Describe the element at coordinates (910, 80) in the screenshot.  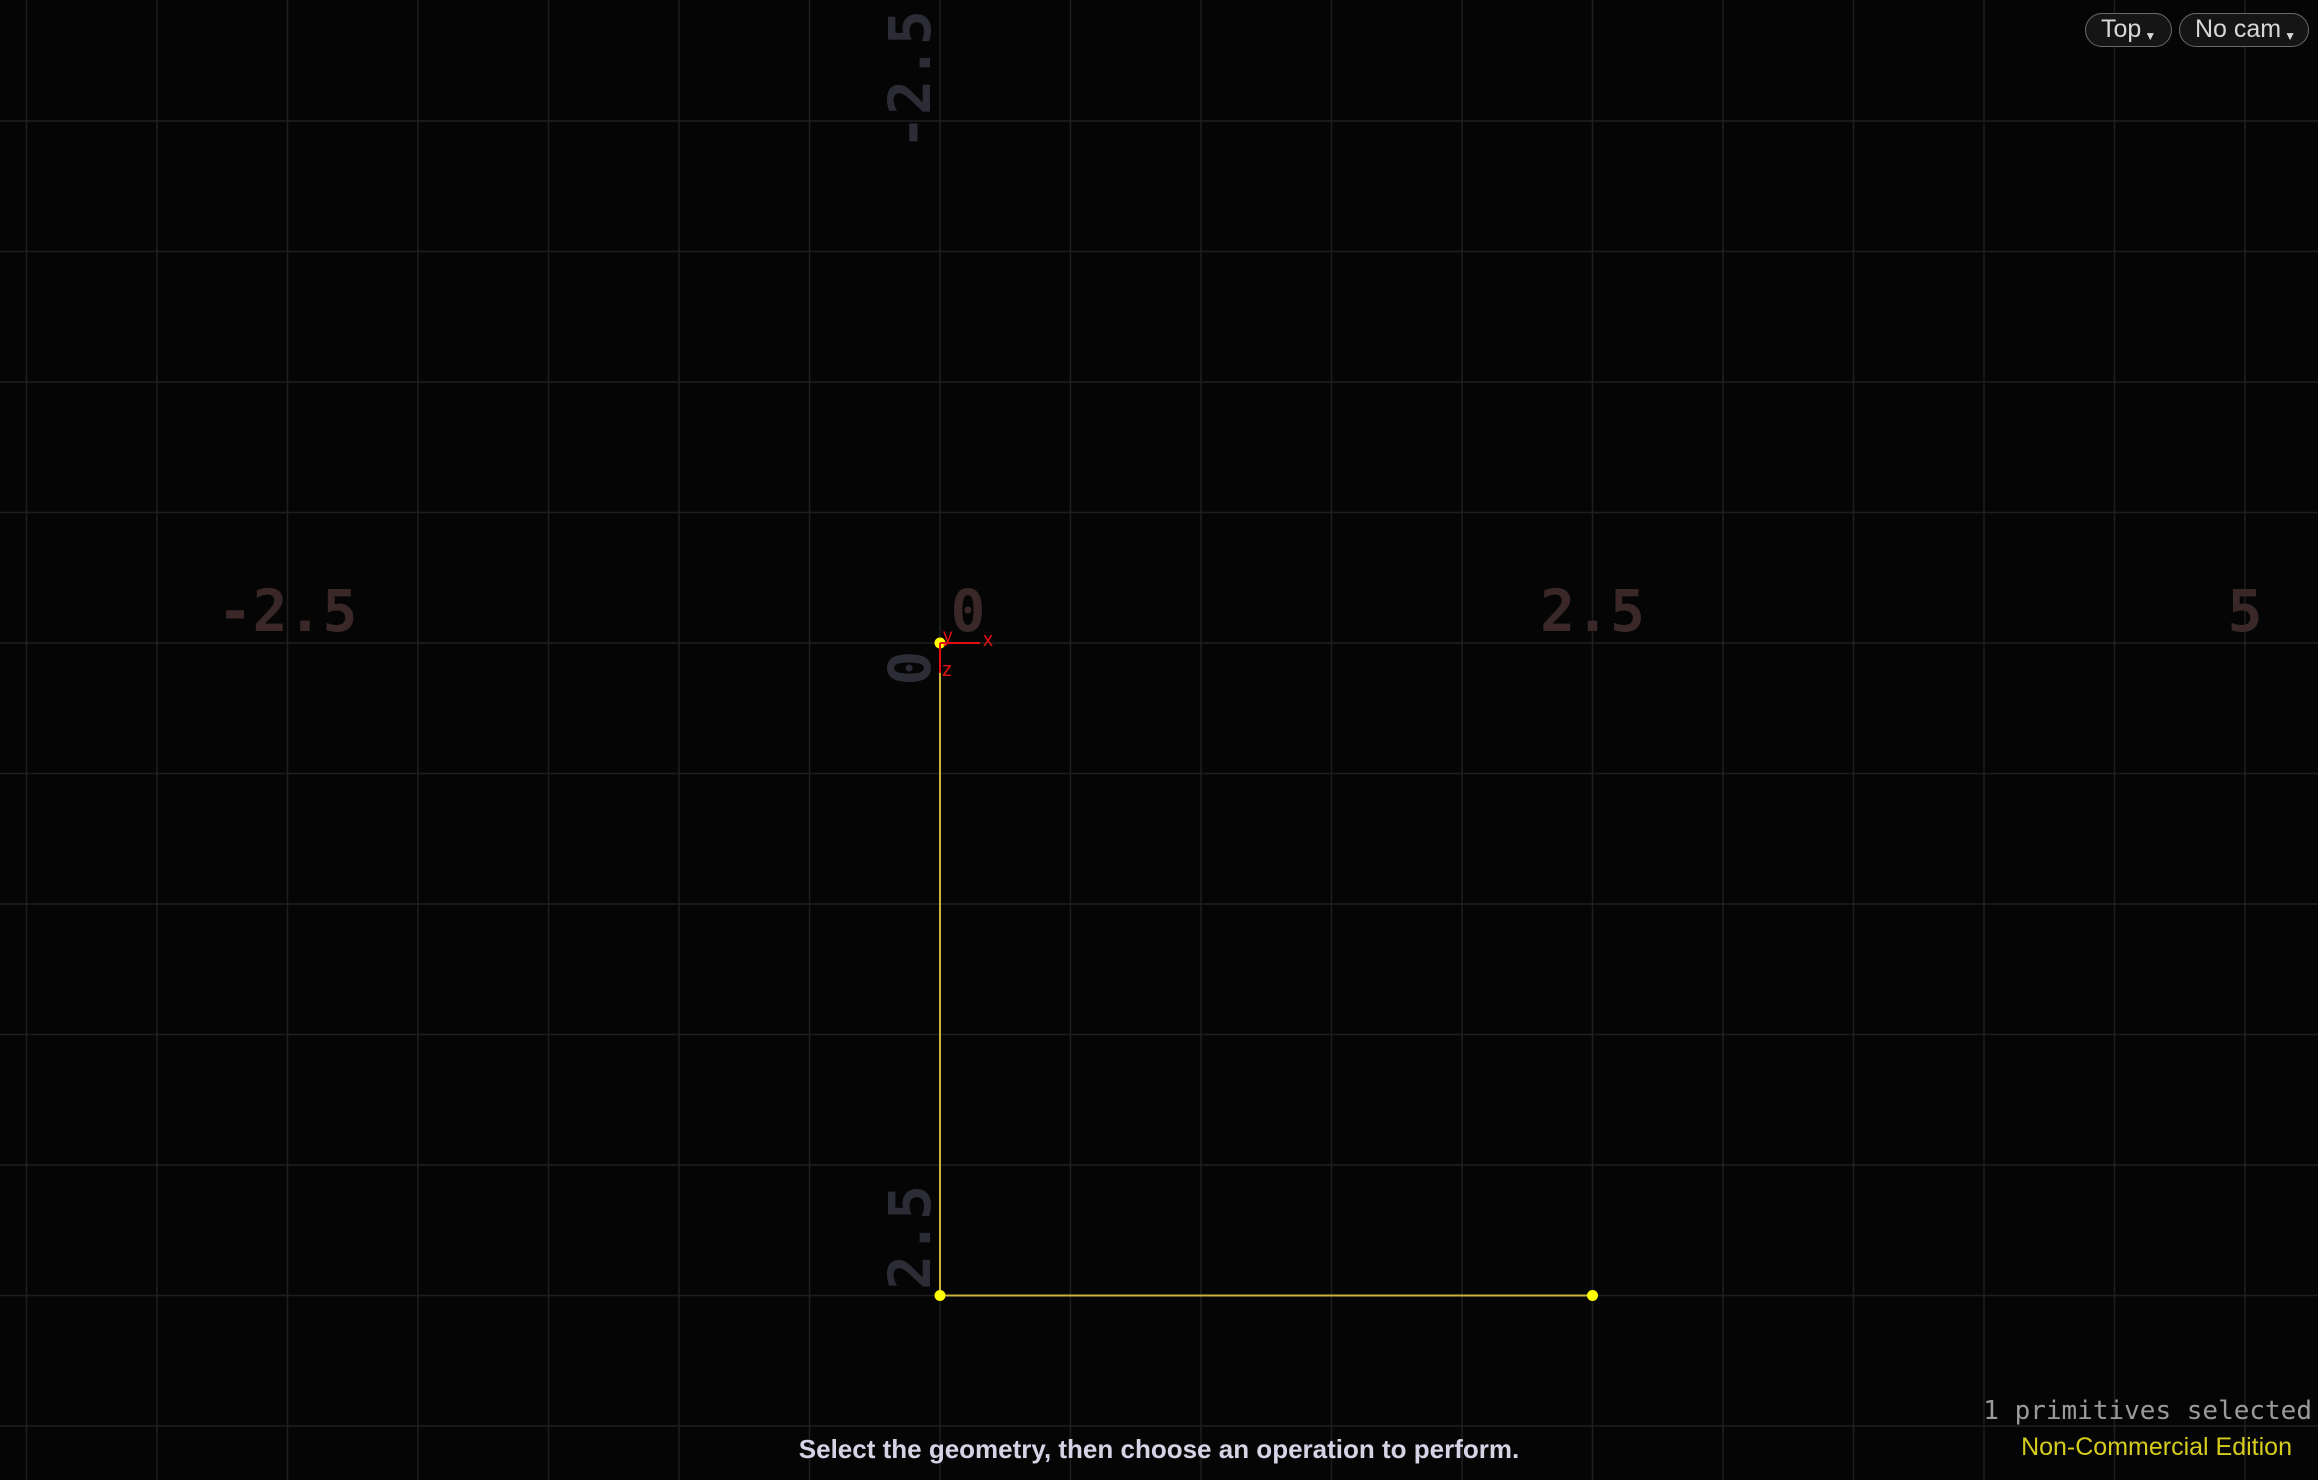
I see `z-axis-label: -2.5` at that location.